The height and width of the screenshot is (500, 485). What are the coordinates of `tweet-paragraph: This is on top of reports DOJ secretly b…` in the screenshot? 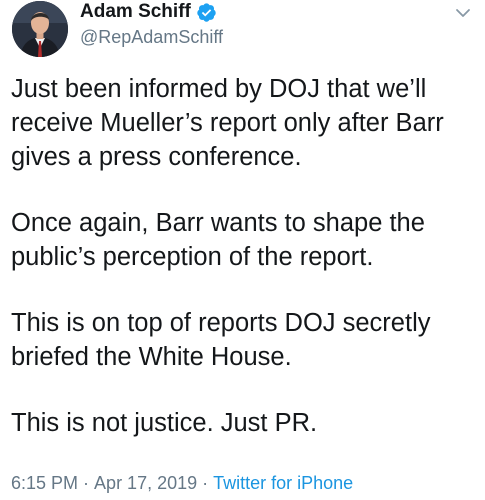 It's located at (221, 340).